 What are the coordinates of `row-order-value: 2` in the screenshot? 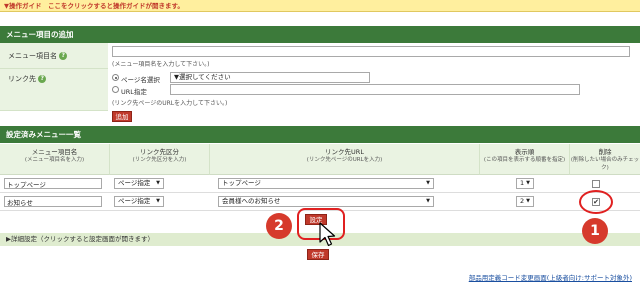 It's located at (522, 201).